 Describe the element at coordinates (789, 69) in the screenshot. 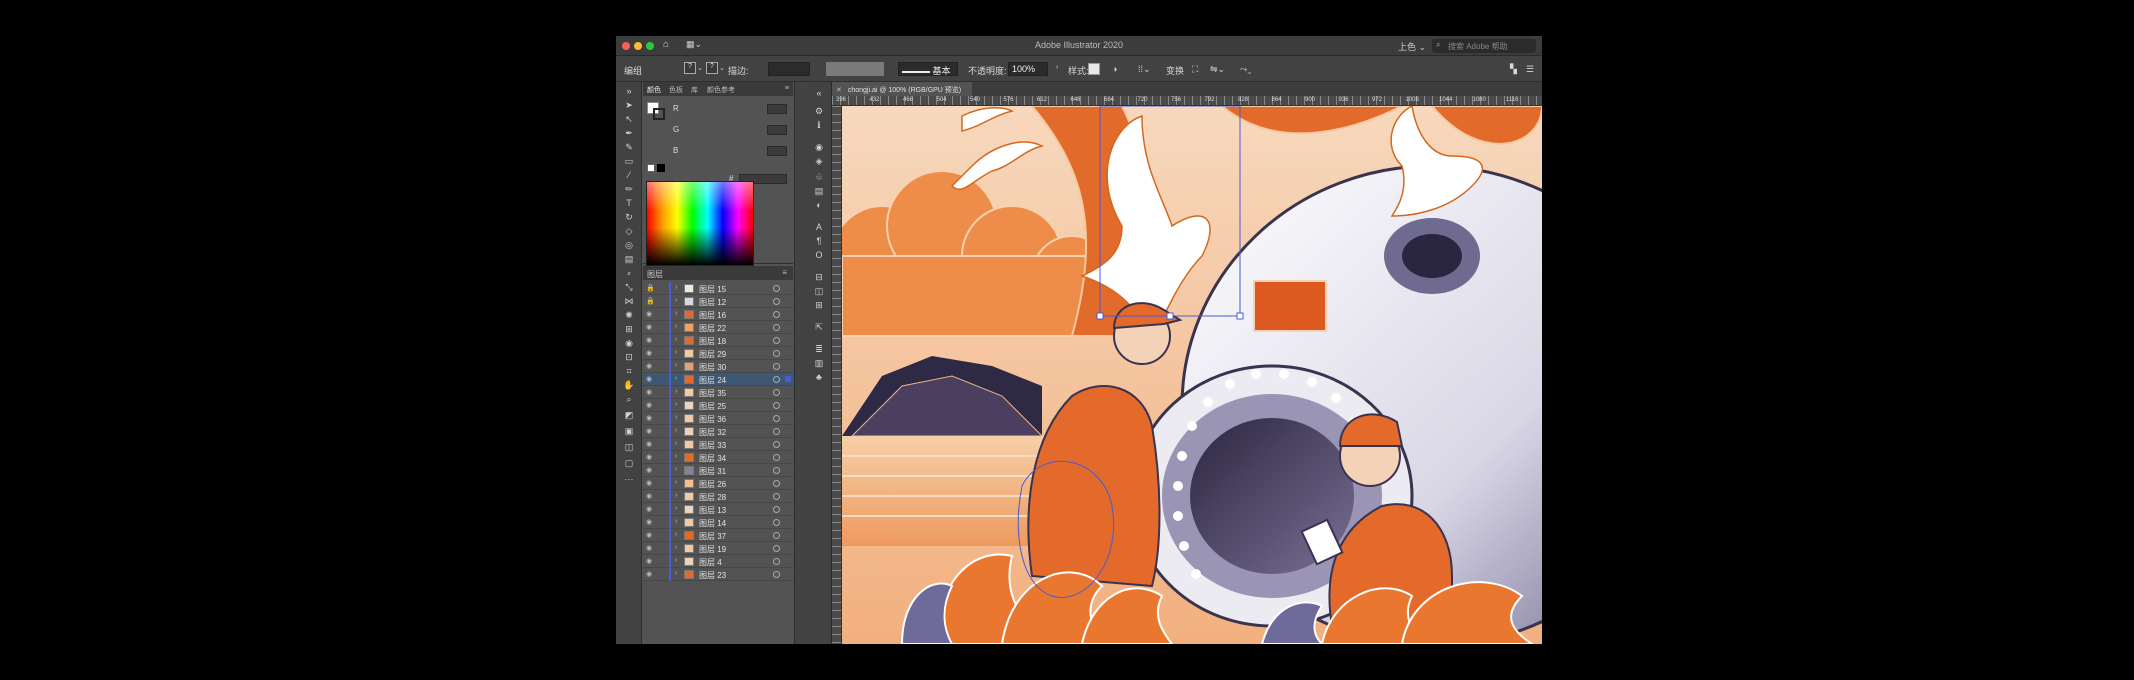

I see `stroke-weight-field` at that location.